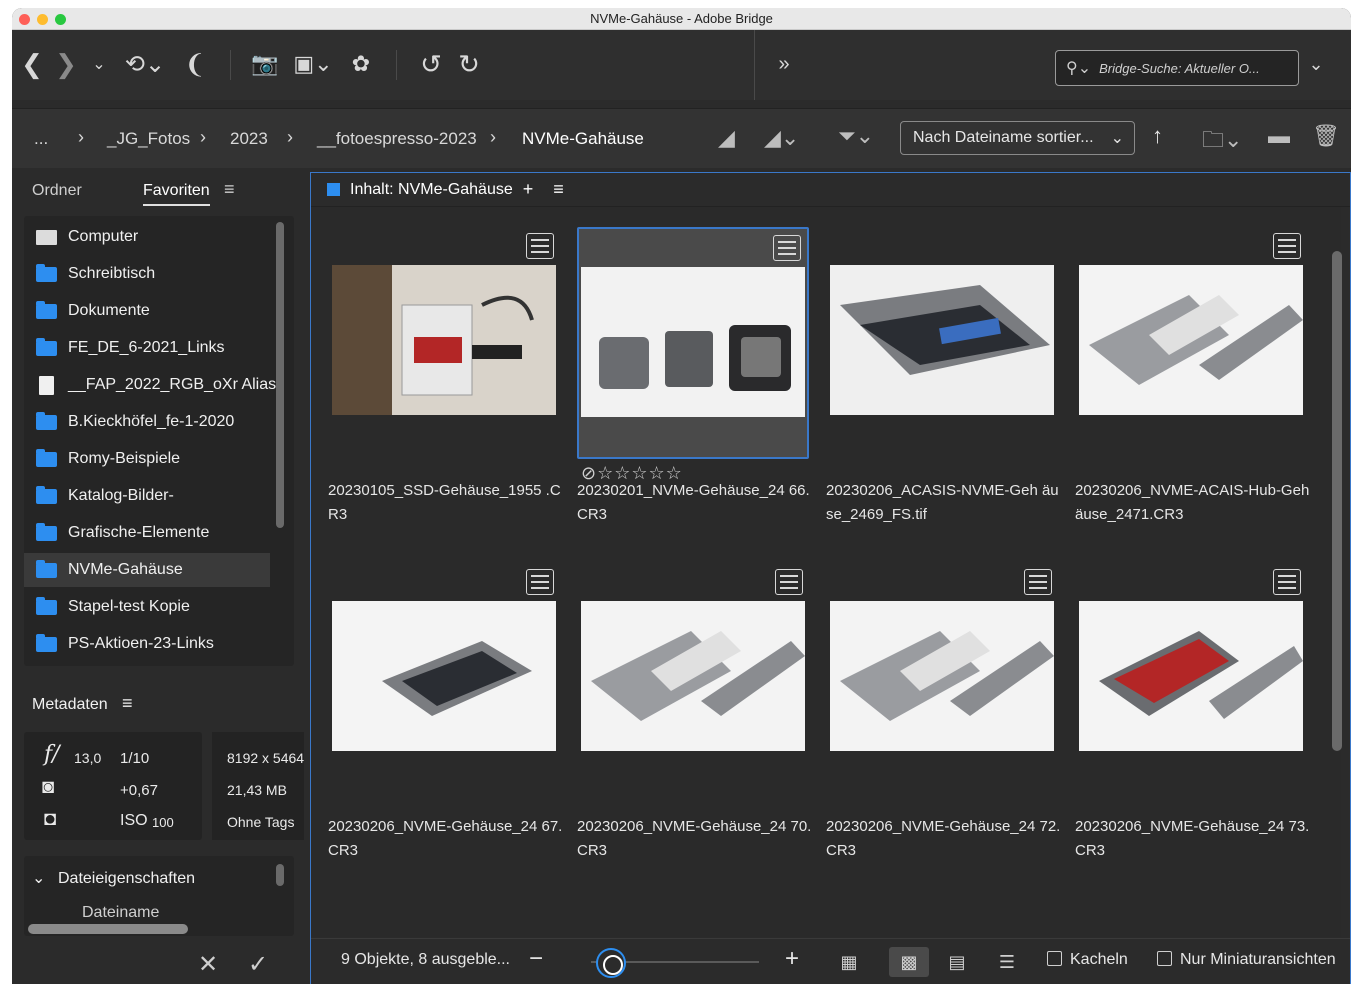  Describe the element at coordinates (1337, 501) in the screenshot. I see `content-scrollbar` at that location.